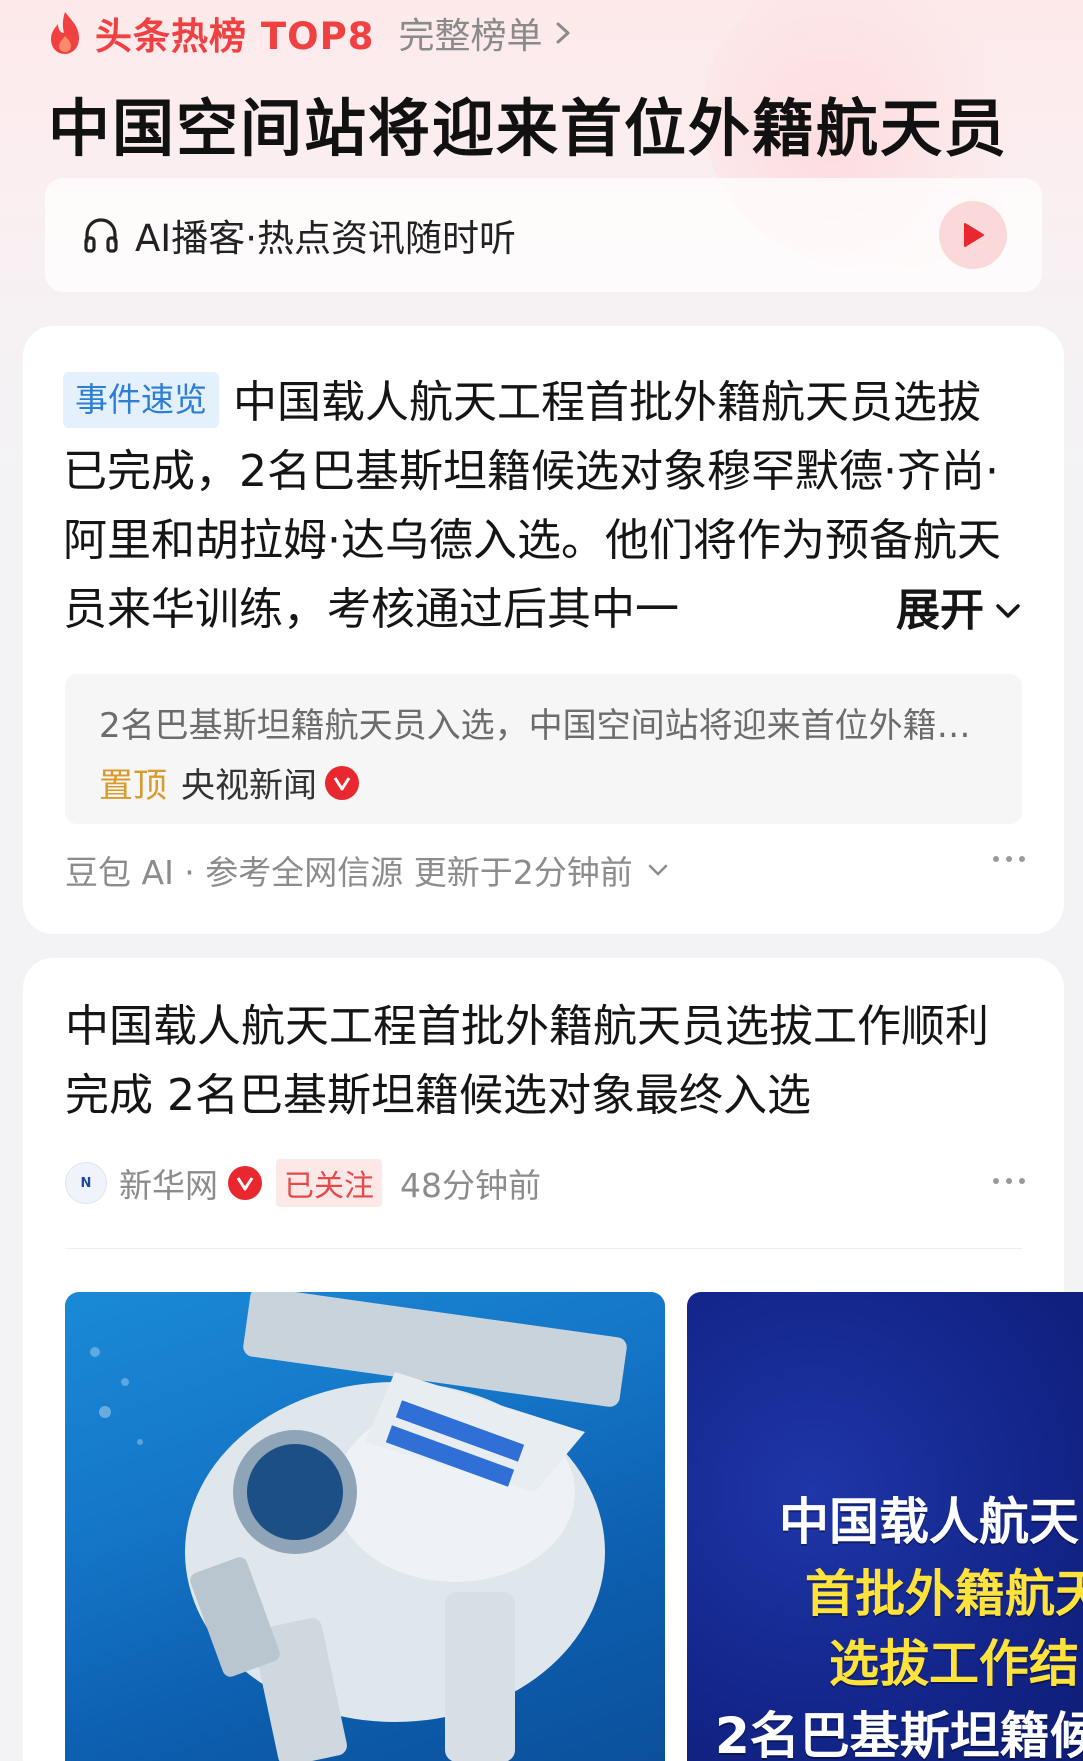 This screenshot has width=1083, height=1761. I want to click on cover-text-line: 2名巴基斯坦籍候, so click(899, 1734).